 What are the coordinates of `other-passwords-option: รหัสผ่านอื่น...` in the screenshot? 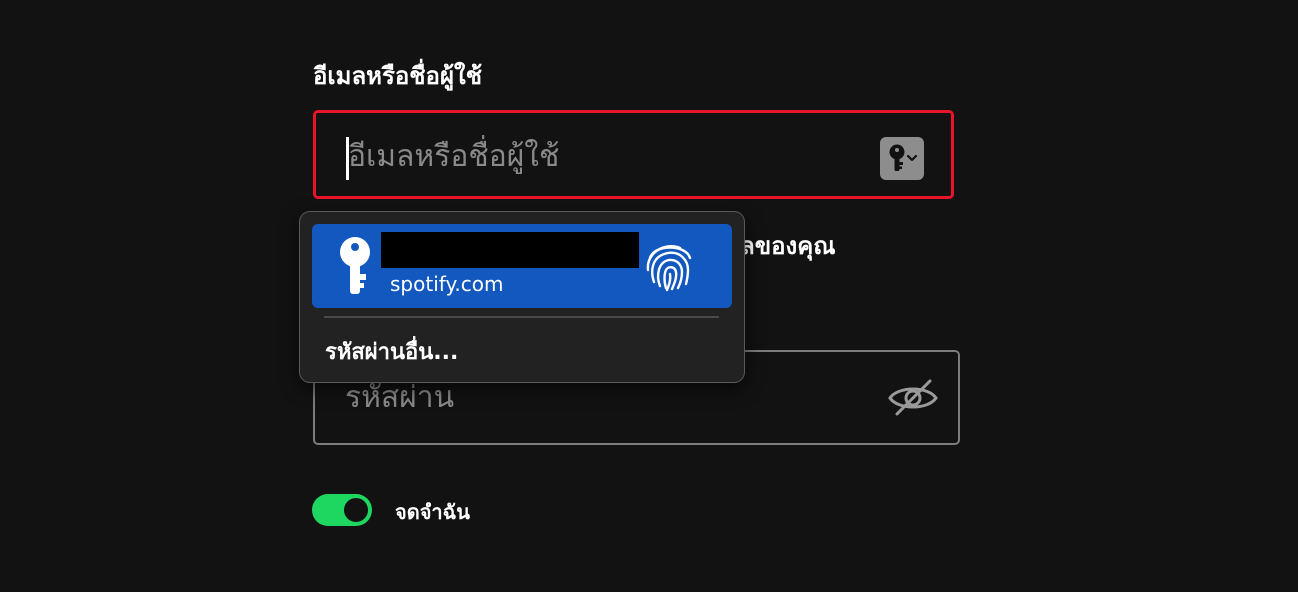 It's located at (391, 351).